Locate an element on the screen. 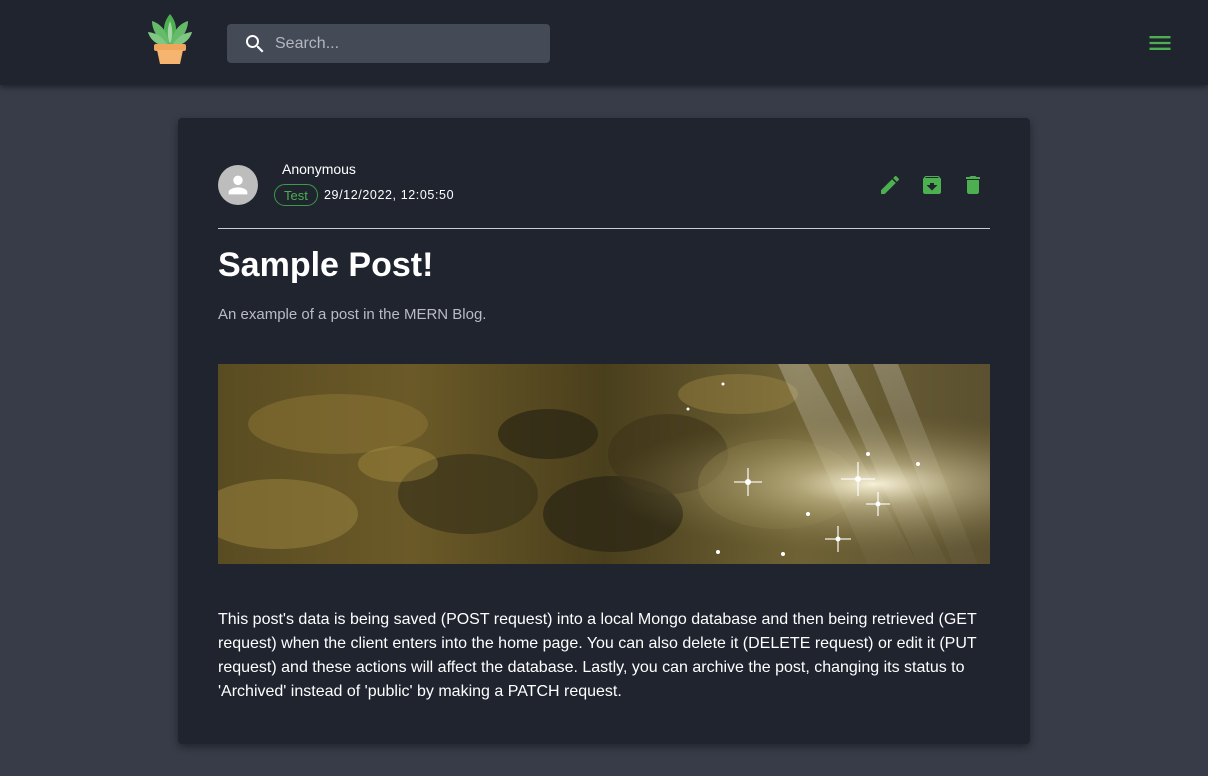 The width and height of the screenshot is (1208, 776). app-bar is located at coordinates (604, 42).